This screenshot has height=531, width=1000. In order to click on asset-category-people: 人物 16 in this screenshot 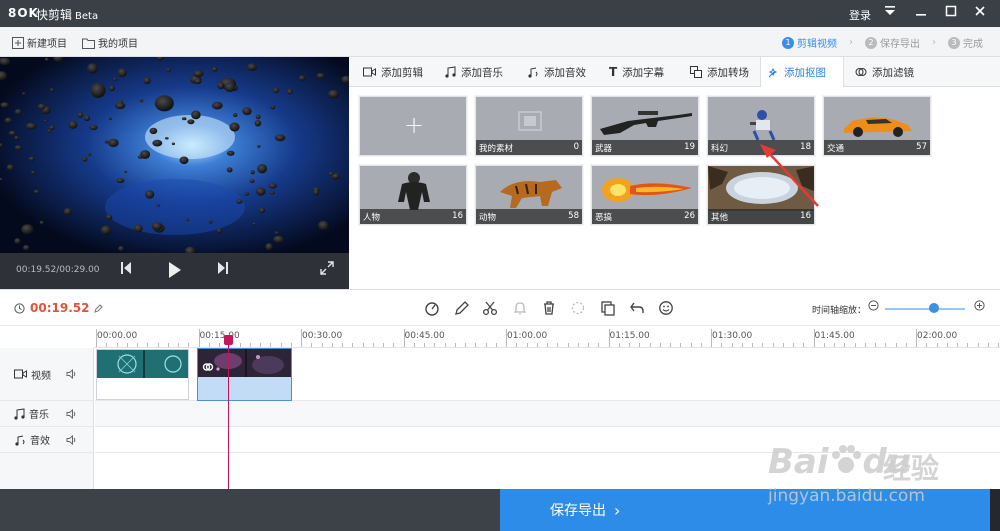, I will do `click(413, 195)`.